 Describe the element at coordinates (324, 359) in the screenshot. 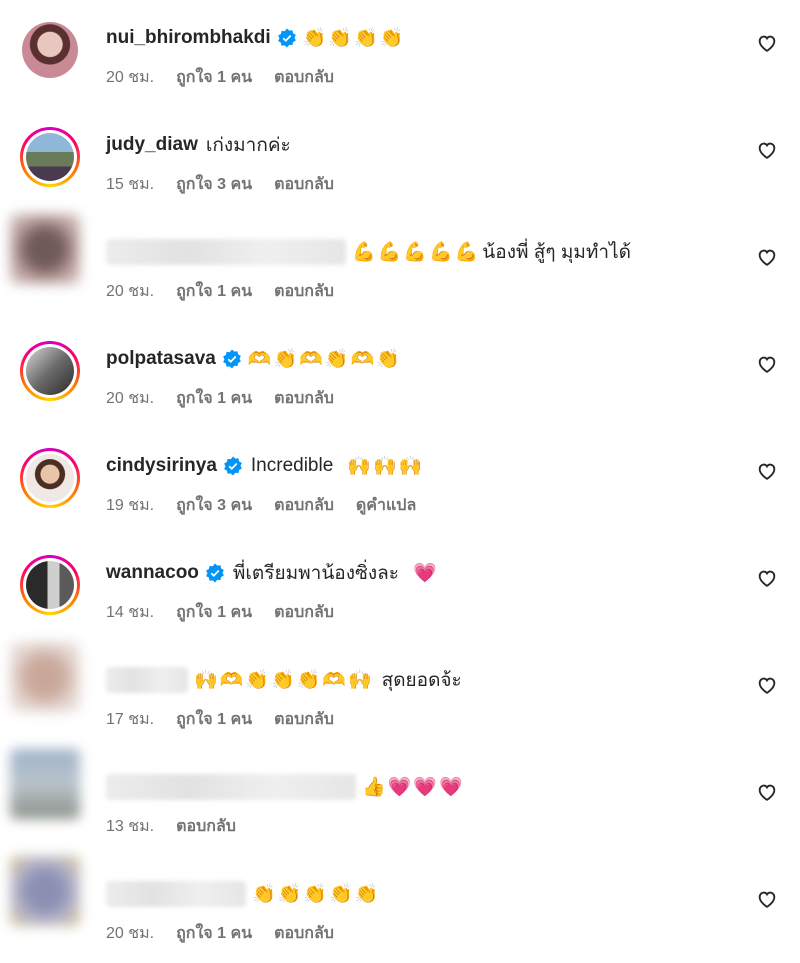

I see `comment-emojis: 🫶👏🫶👏🫶👏` at that location.